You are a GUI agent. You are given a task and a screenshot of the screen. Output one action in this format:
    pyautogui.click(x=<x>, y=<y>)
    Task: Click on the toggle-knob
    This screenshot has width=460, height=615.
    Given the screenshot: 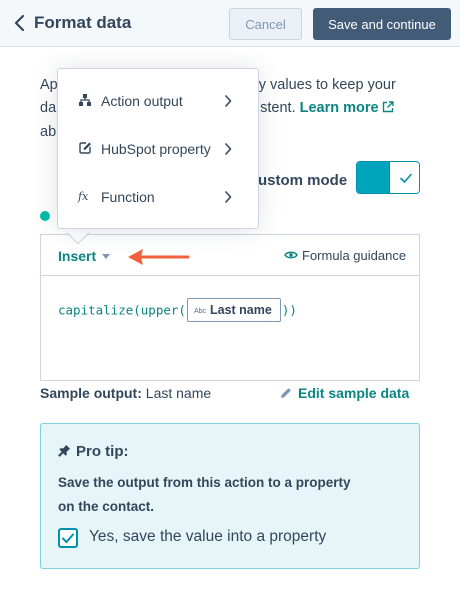 What is the action you would take?
    pyautogui.click(x=404, y=177)
    